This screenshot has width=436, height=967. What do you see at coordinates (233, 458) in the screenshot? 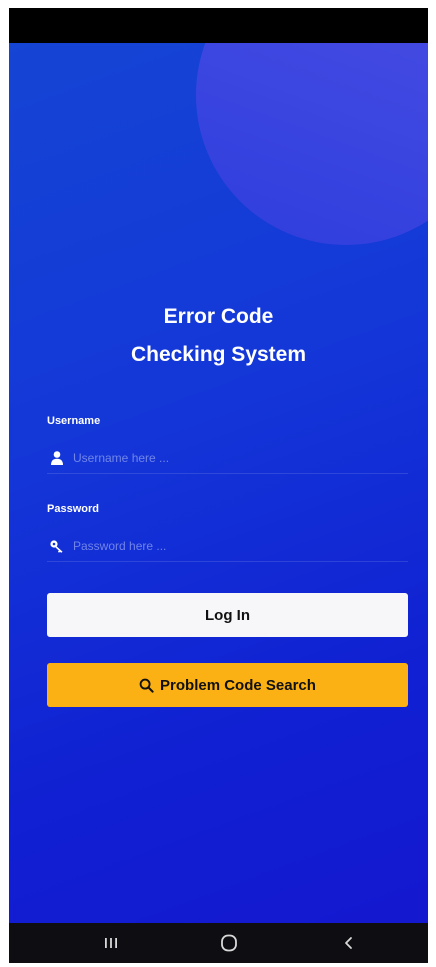
I see `username-input` at bounding box center [233, 458].